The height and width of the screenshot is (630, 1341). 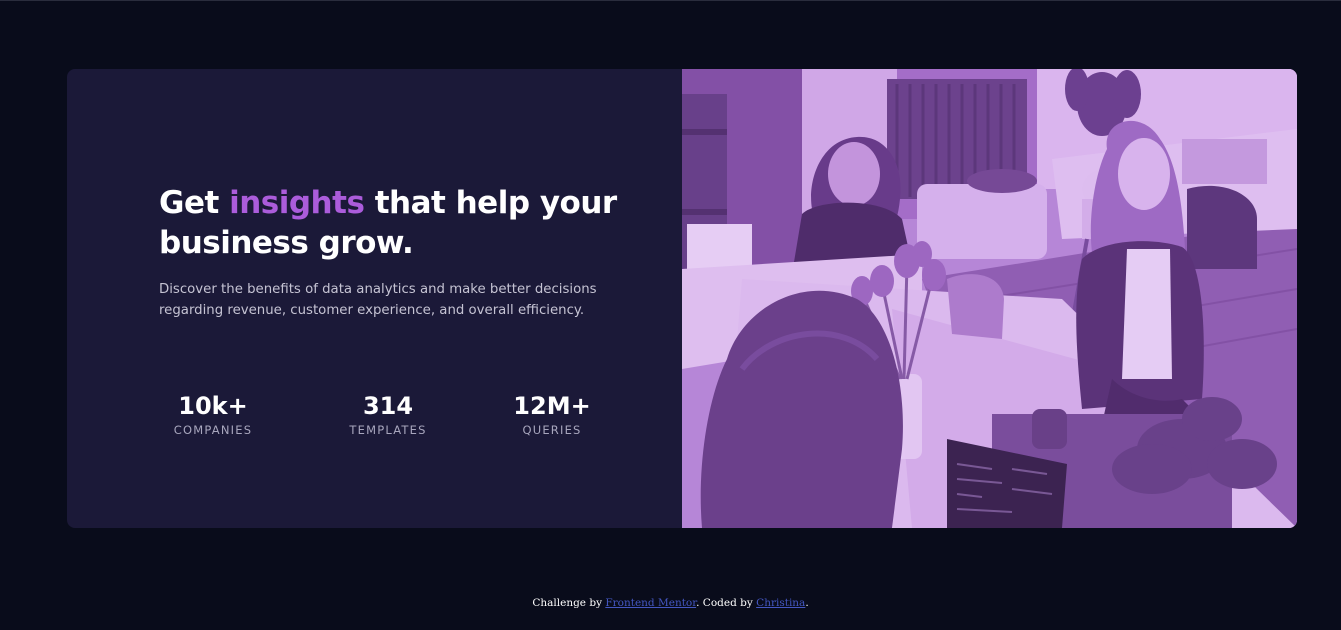 I want to click on stat-companies: 10k+ COMPANIES, so click(x=213, y=414).